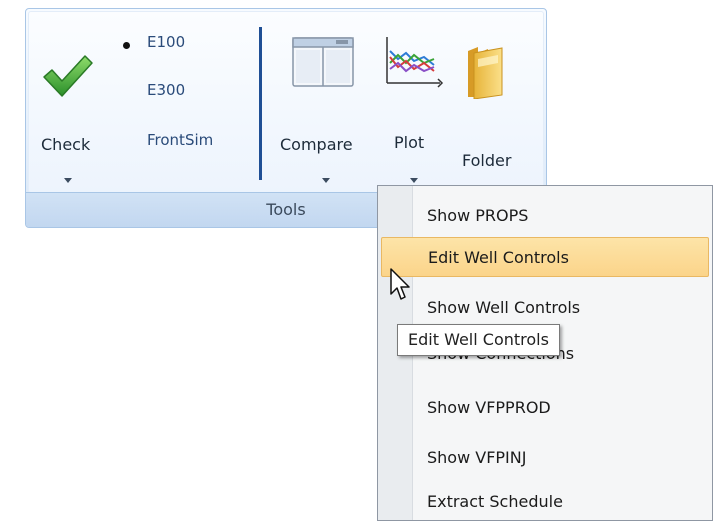  I want to click on mouse-cursor-icon, so click(400, 284).